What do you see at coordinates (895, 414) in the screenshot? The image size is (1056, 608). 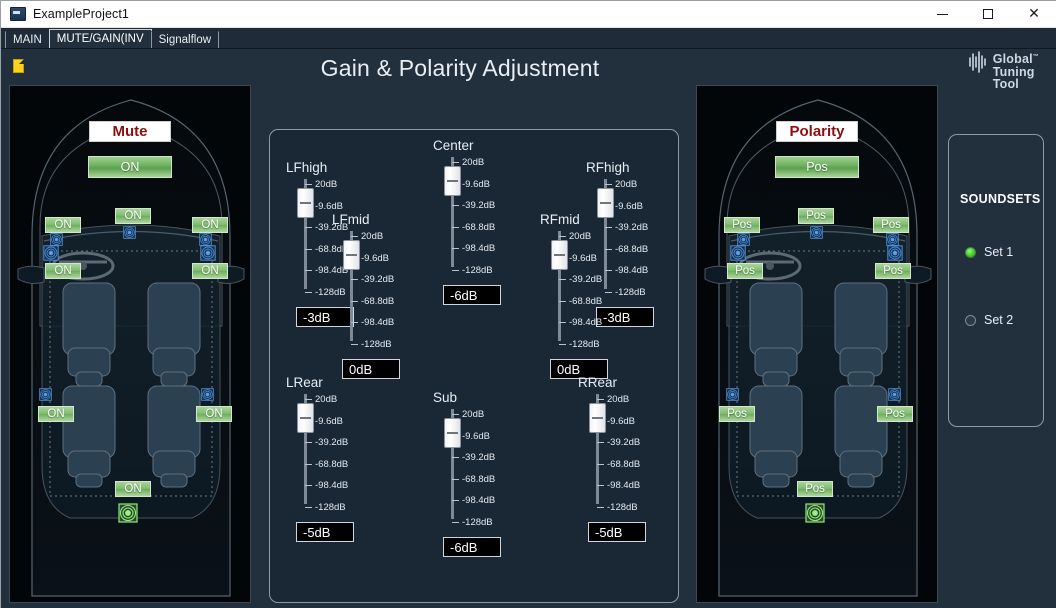 I see `speaker-toggle-right-rear: Pos` at bounding box center [895, 414].